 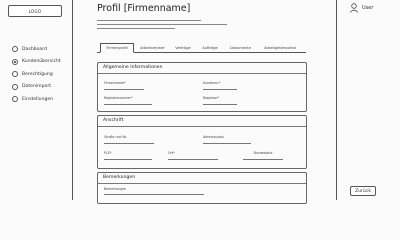 I want to click on logo: LOGO, so click(x=35, y=11).